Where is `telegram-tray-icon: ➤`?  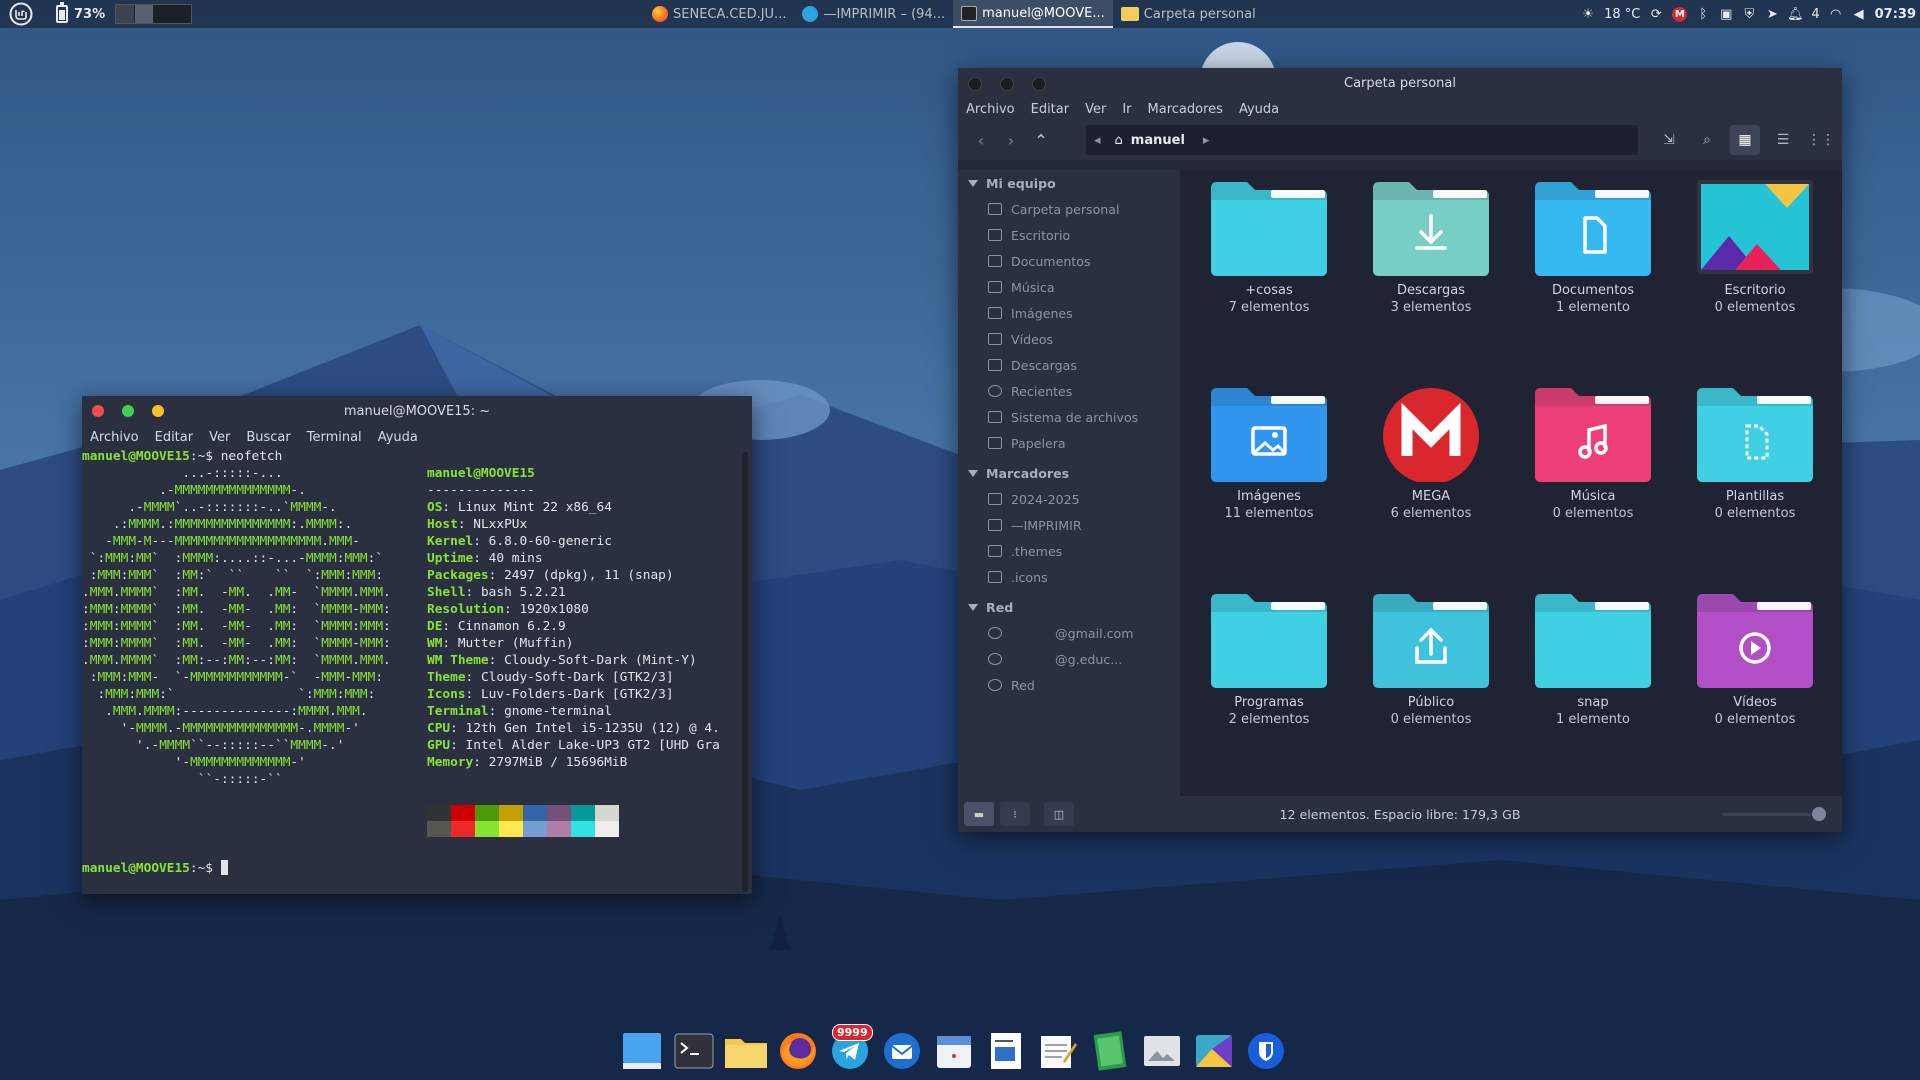
telegram-tray-icon: ➤ is located at coordinates (1772, 14).